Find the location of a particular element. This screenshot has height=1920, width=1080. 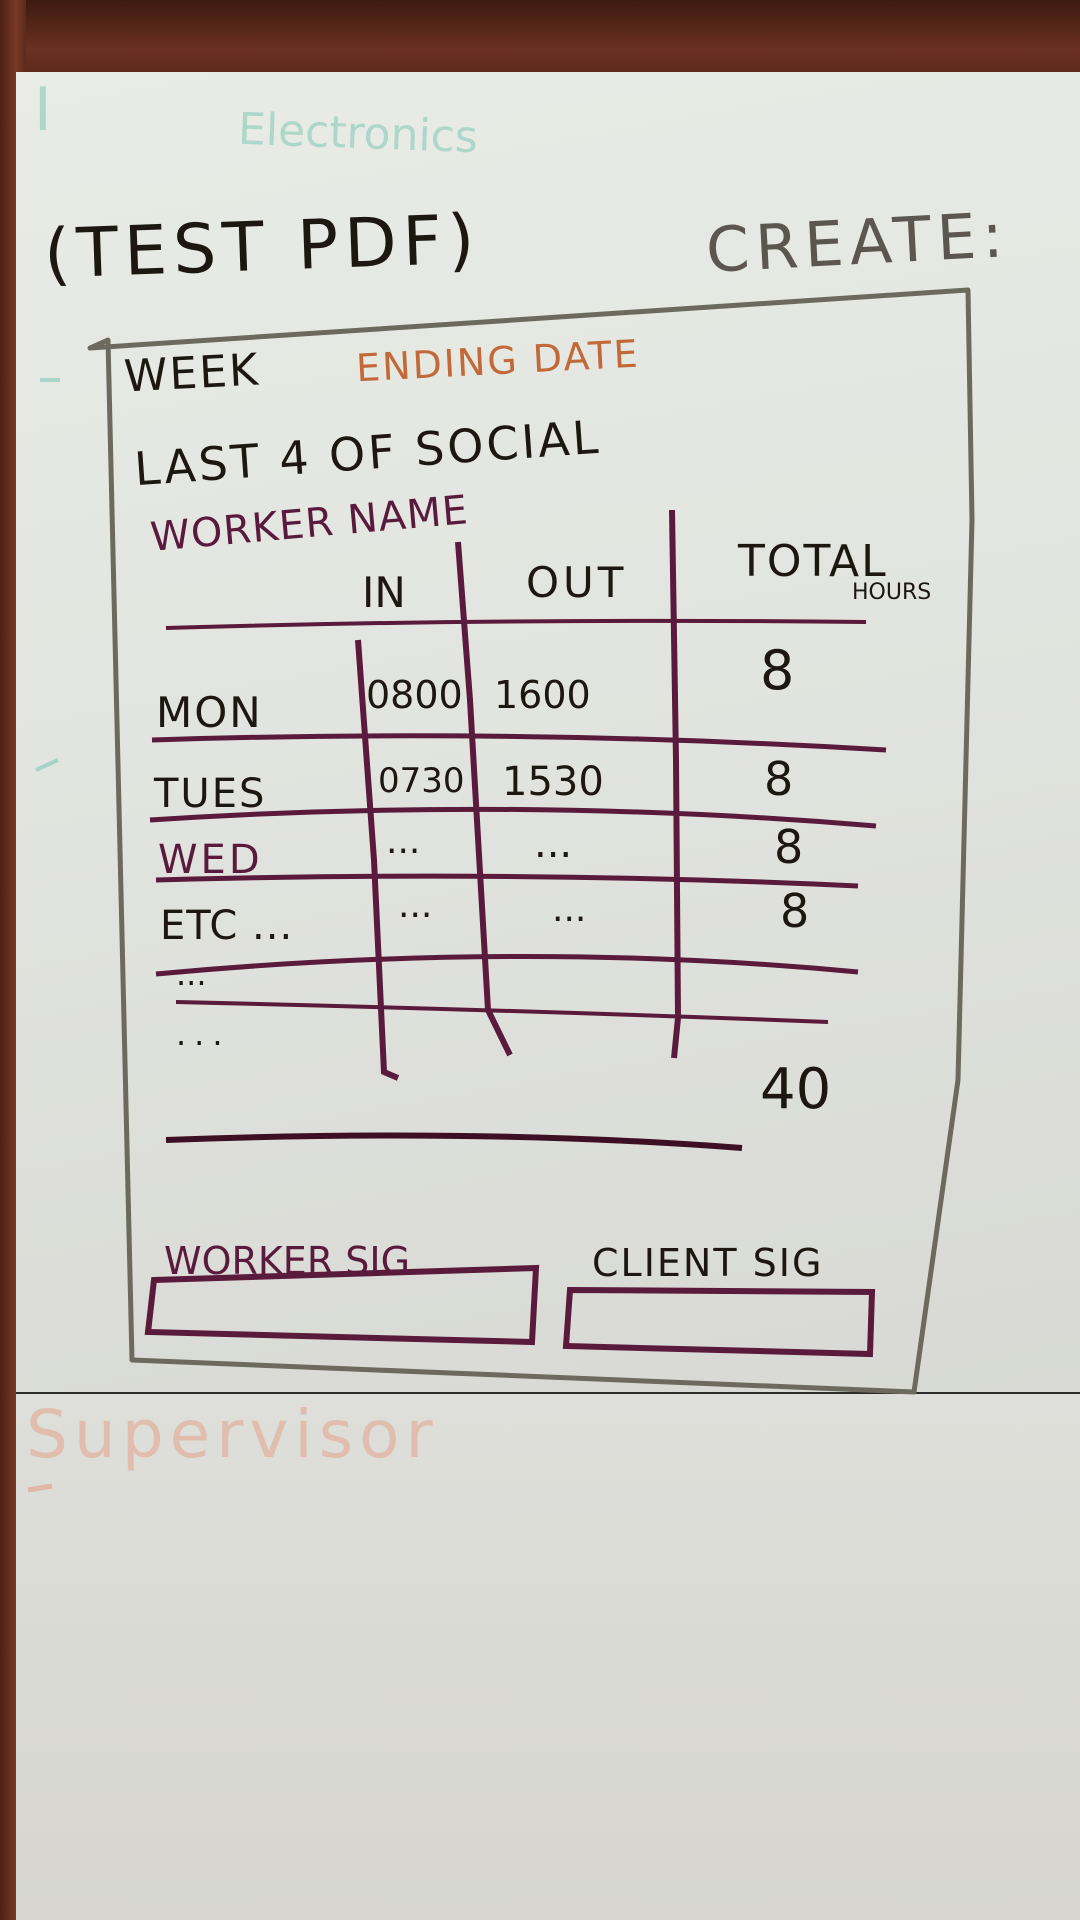

column-divider-in is located at coordinates (377, 860).